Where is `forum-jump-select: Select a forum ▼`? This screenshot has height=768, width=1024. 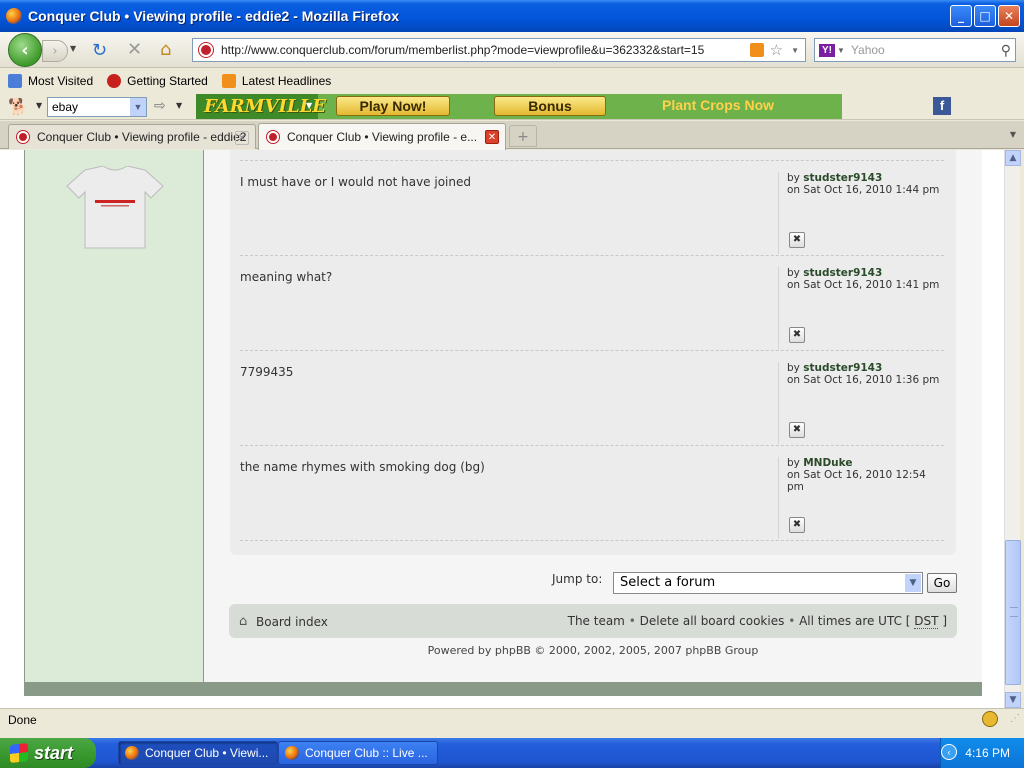
forum-jump-select: Select a forum ▼ is located at coordinates (768, 583).